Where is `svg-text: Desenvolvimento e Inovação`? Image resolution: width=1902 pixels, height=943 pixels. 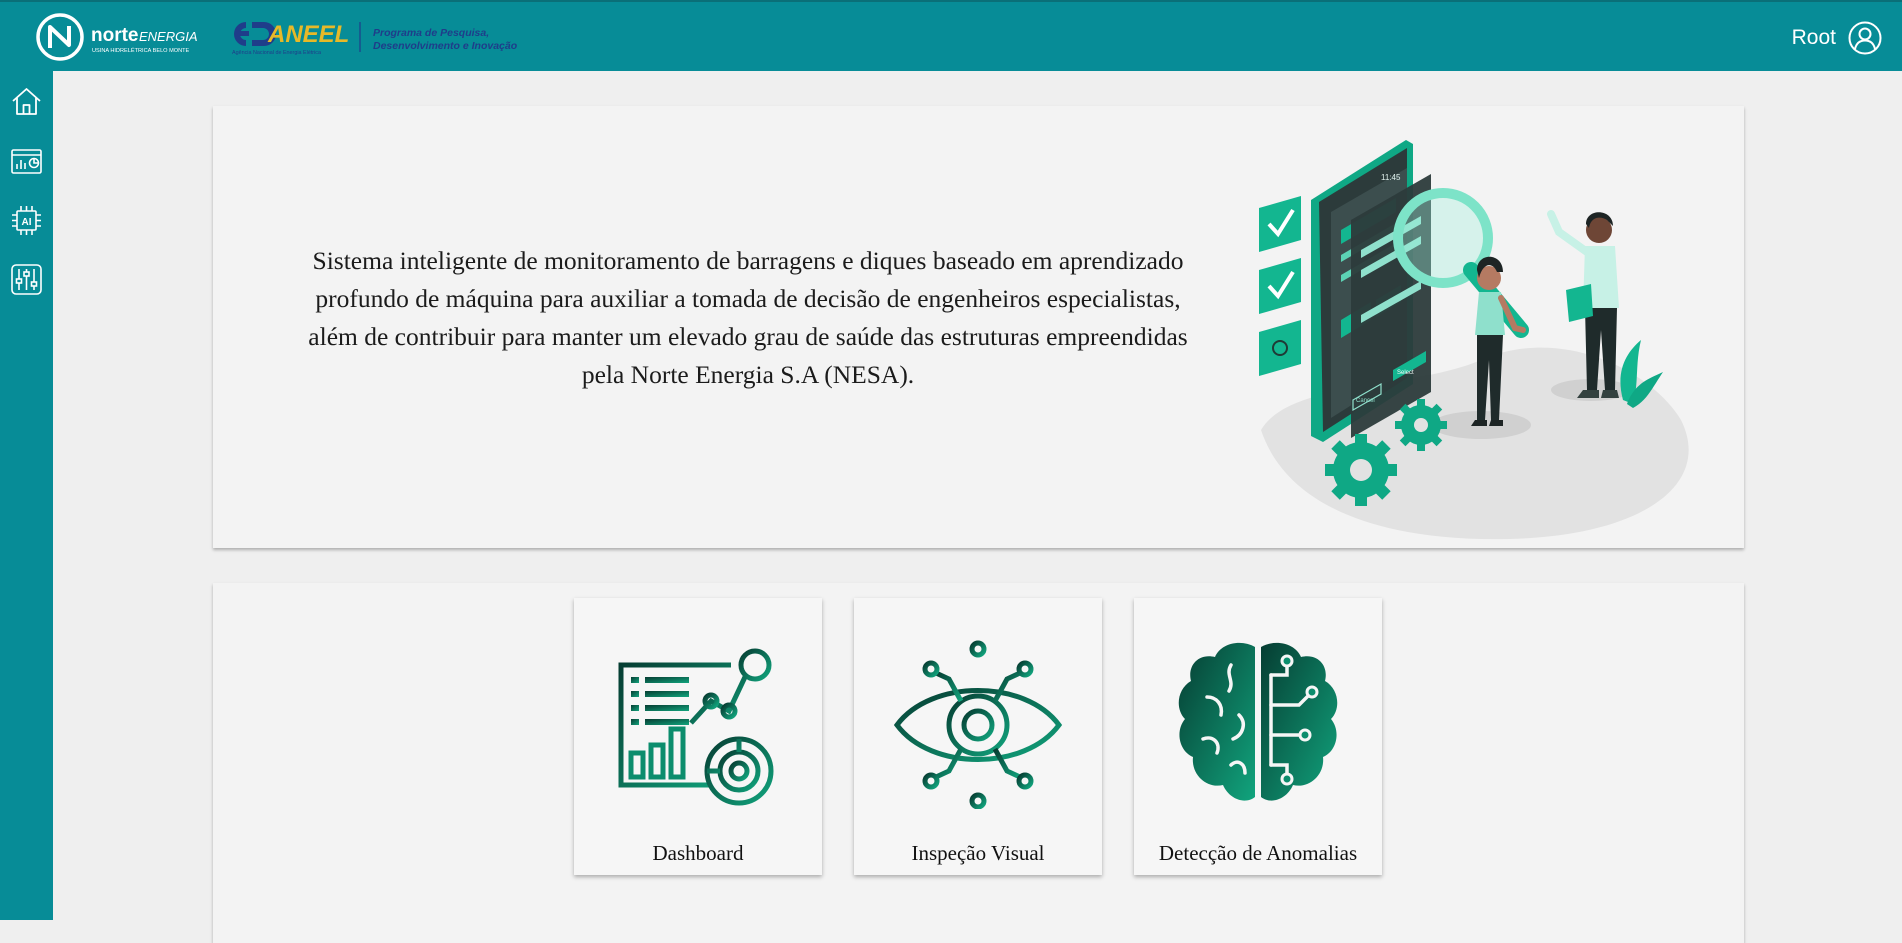
svg-text: Desenvolvimento e Inovação is located at coordinates (445, 46).